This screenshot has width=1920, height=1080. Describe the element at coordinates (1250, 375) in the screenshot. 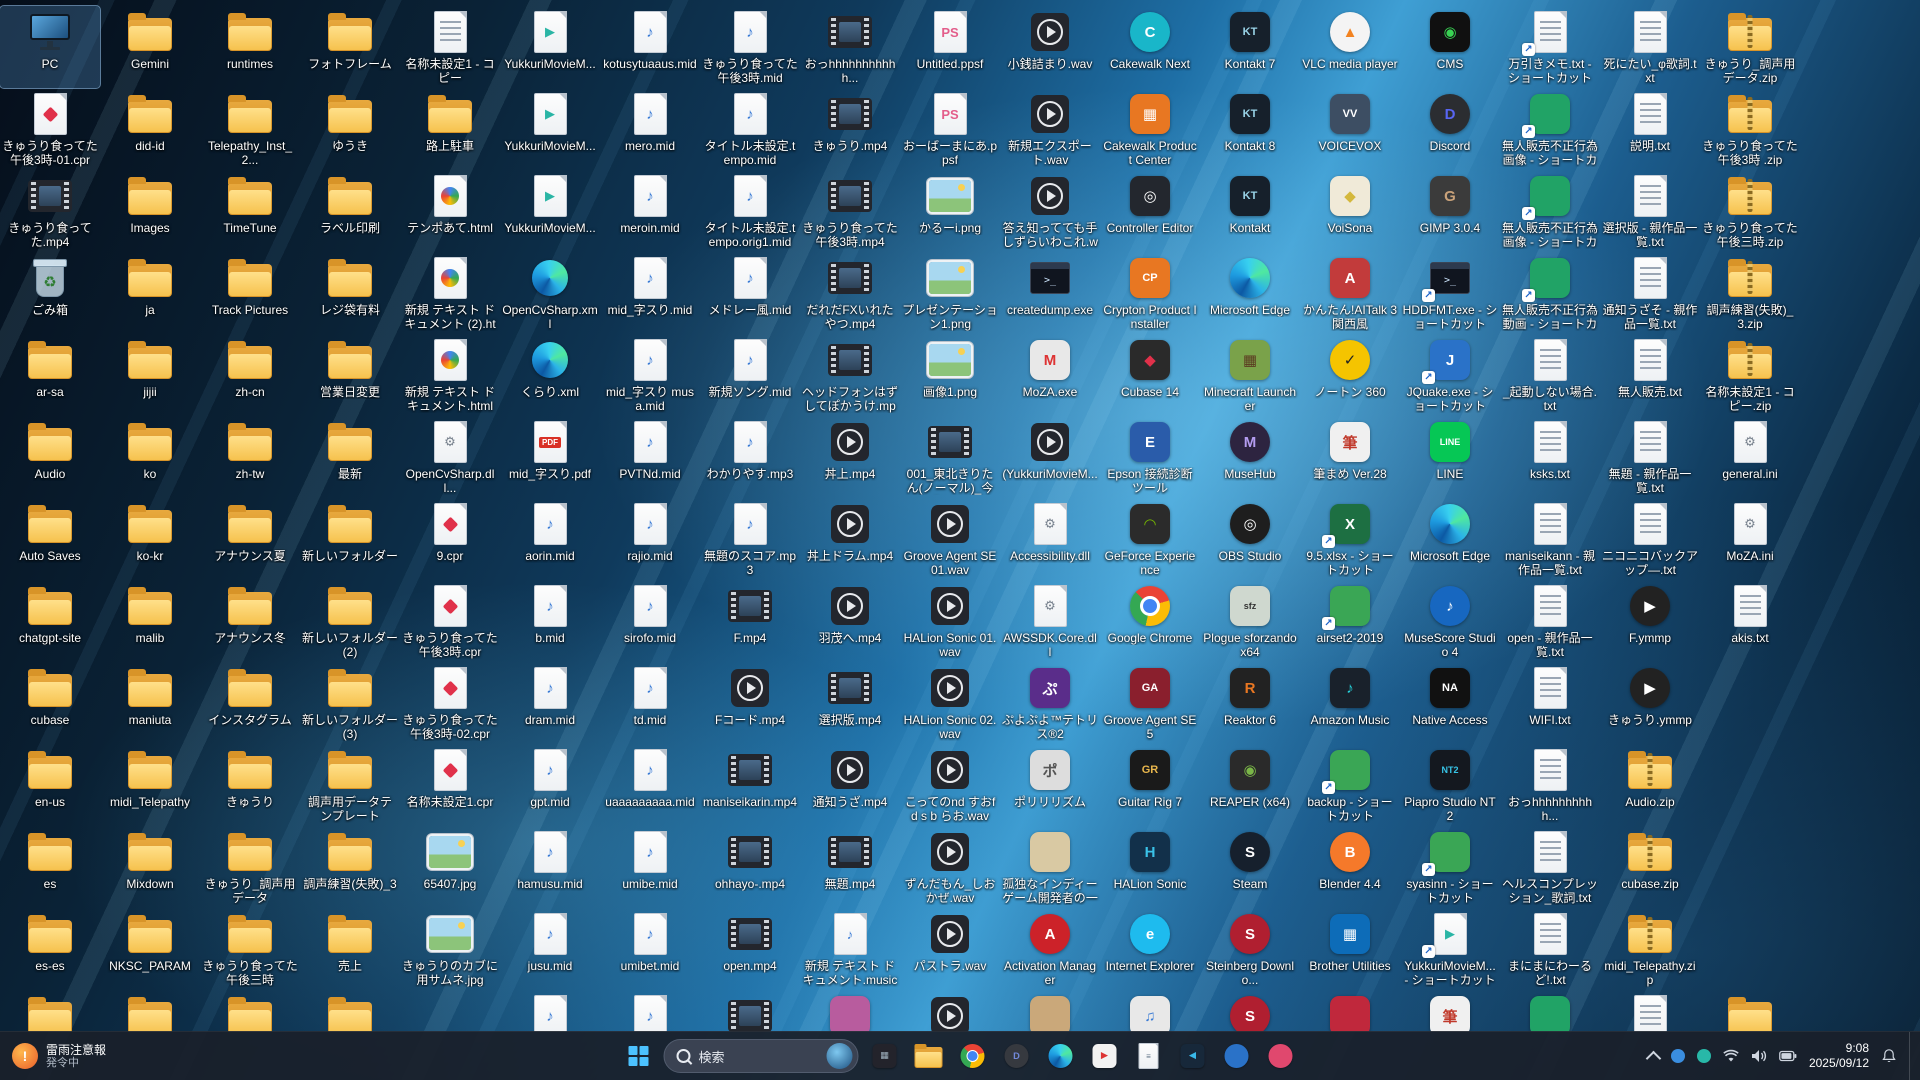

I see `desktop-icon: ▦ Minecraft Launcher` at that location.